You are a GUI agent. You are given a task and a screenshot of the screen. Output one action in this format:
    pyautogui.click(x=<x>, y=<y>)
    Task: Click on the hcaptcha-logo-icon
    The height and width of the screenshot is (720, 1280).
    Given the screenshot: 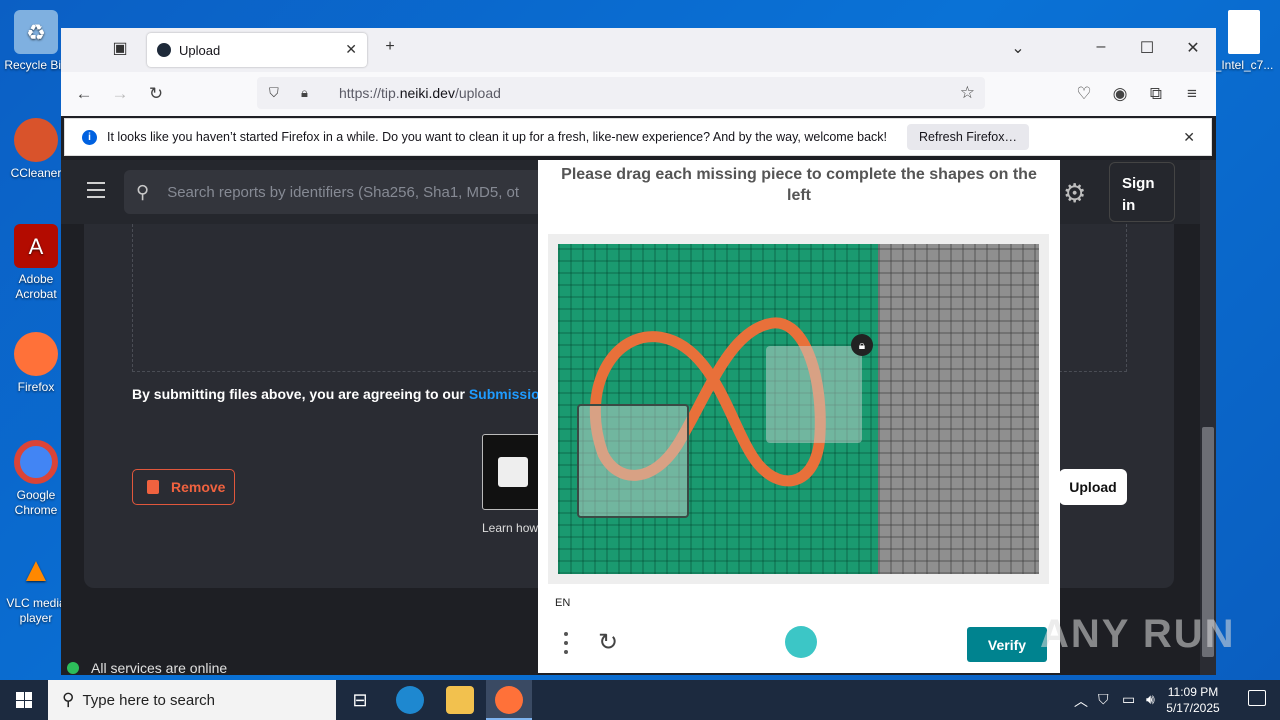 What is the action you would take?
    pyautogui.click(x=801, y=642)
    